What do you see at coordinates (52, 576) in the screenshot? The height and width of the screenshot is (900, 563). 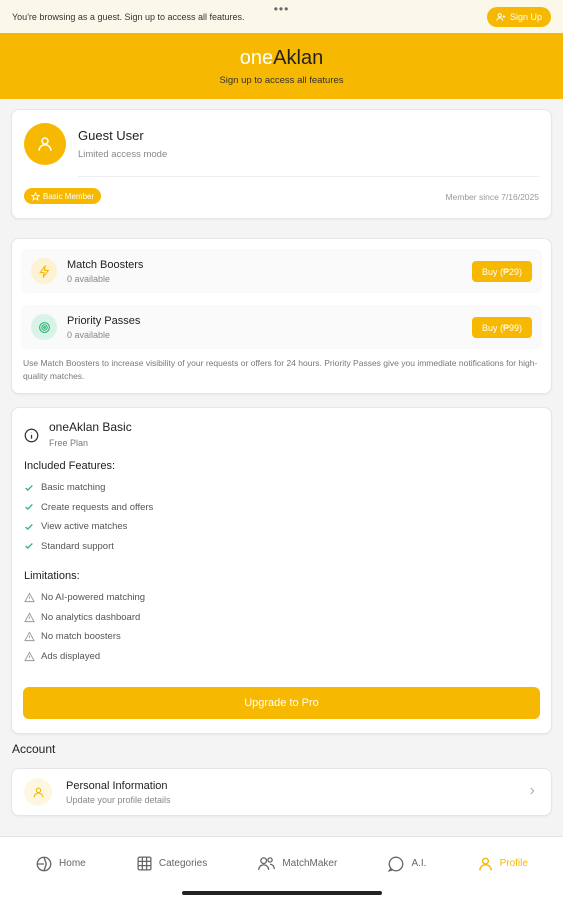 I see `limitations-heading: Limitations:` at bounding box center [52, 576].